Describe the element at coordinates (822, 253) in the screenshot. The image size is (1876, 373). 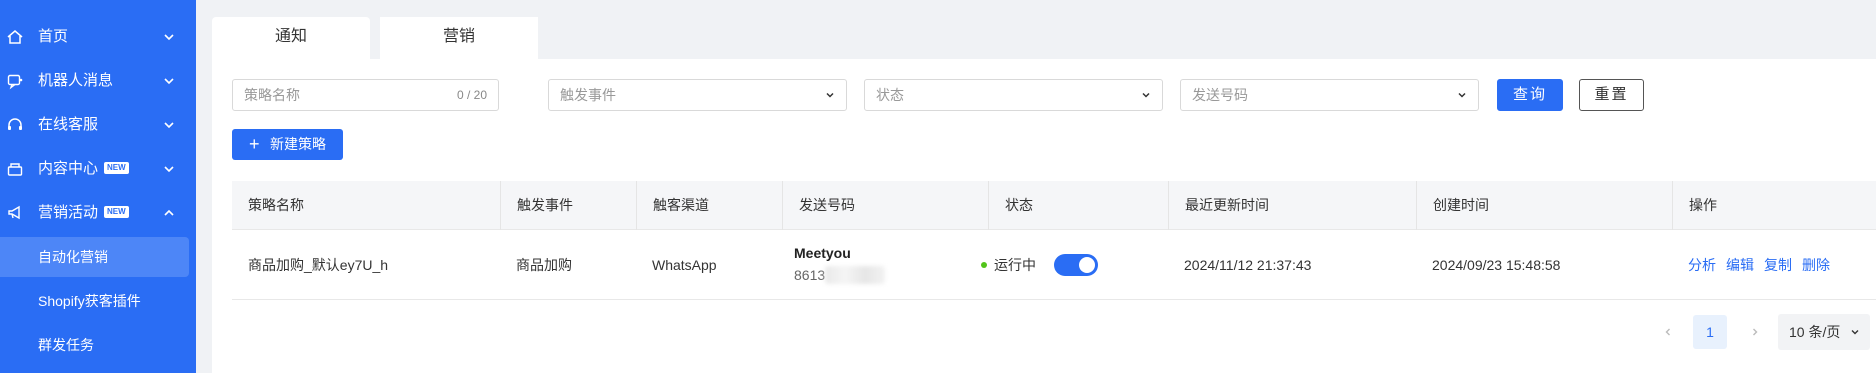
I see `sender-name: Meetyou` at that location.